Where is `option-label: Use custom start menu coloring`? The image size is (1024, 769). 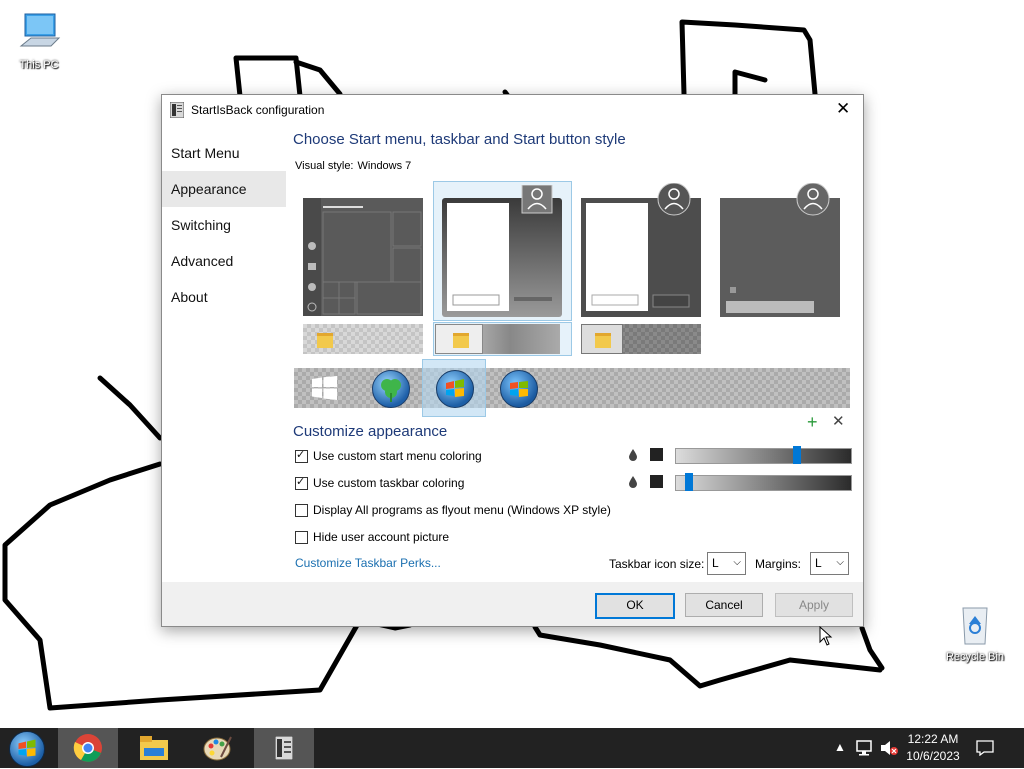 option-label: Use custom start menu coloring is located at coordinates (397, 456).